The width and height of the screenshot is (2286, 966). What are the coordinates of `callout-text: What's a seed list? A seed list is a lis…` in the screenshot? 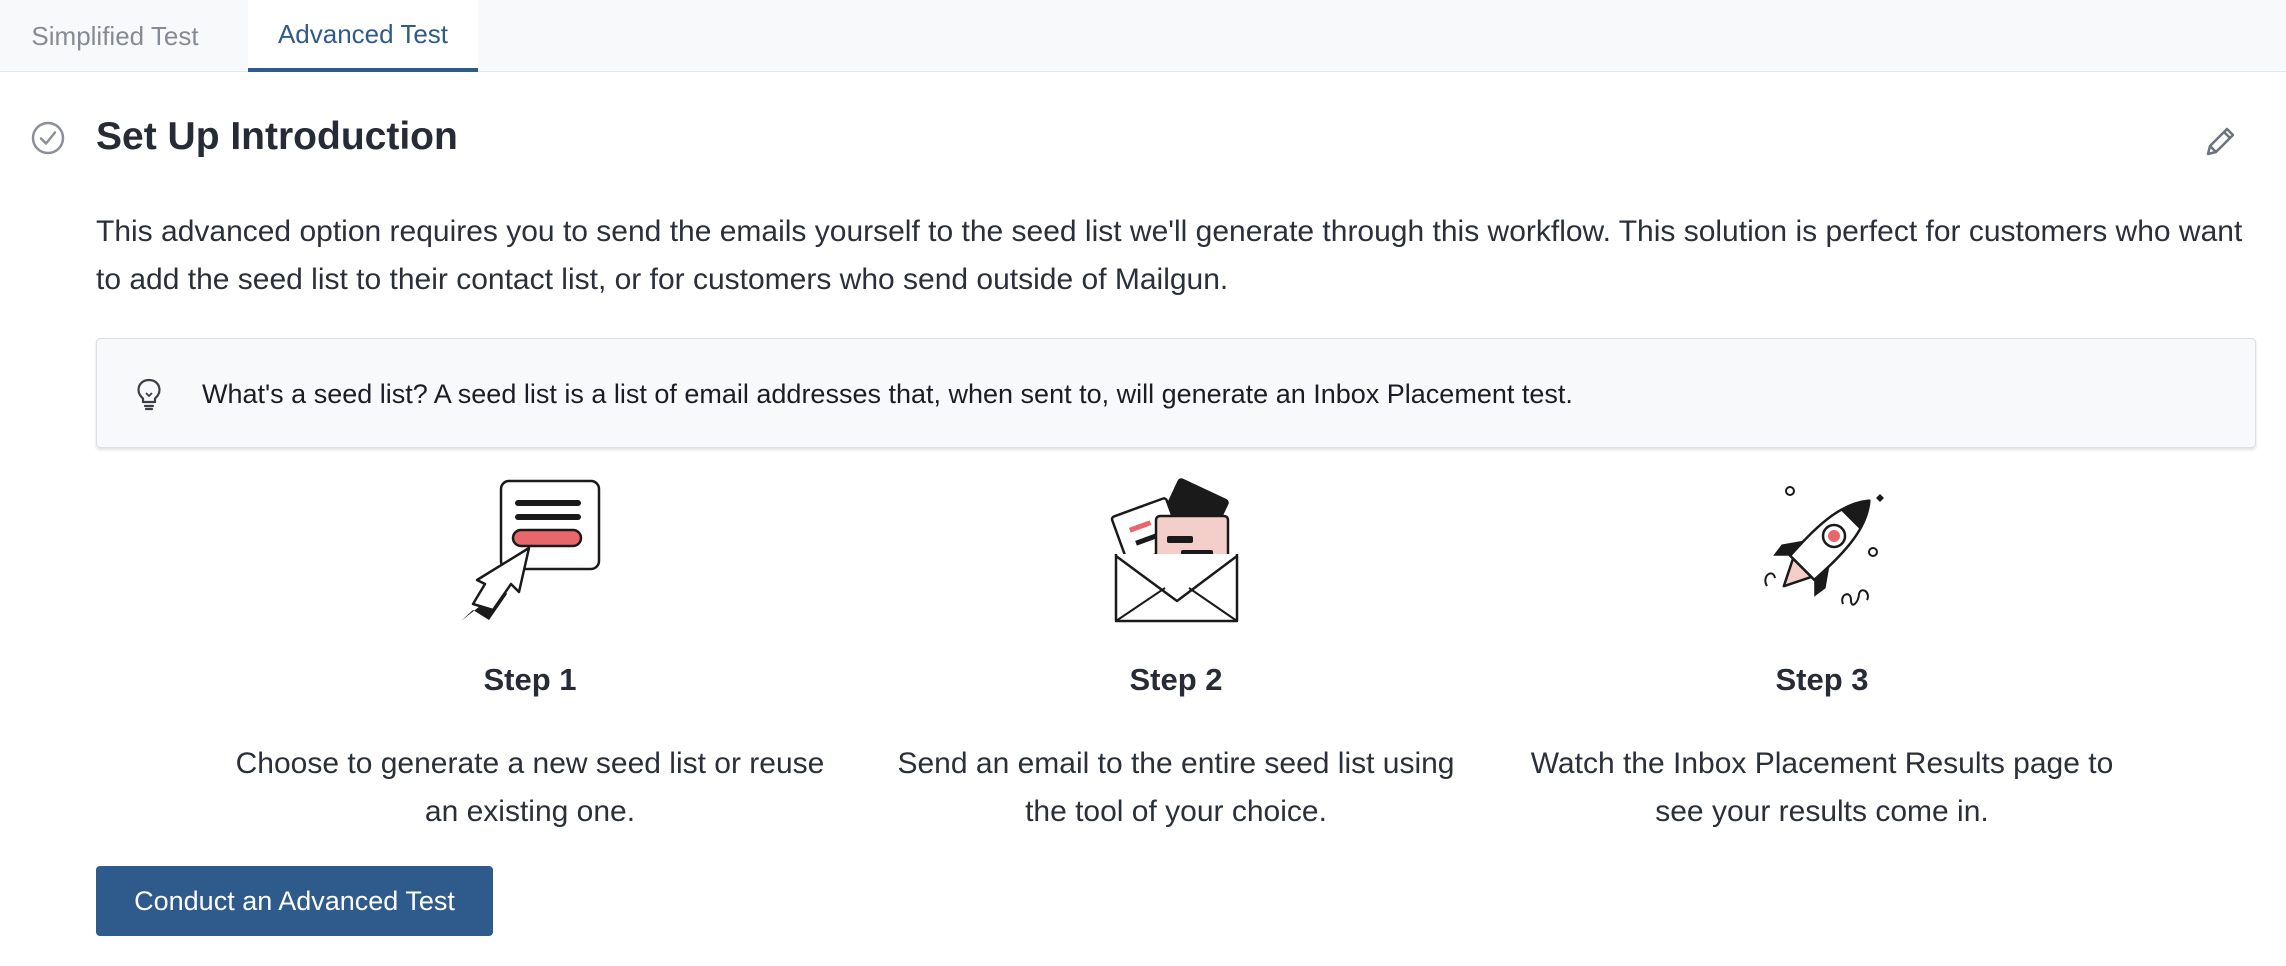 It's located at (887, 394).